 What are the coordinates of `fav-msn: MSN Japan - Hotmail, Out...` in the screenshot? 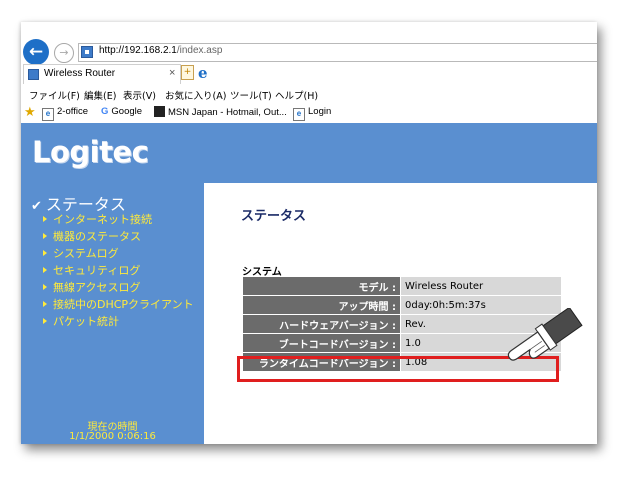 It's located at (220, 112).